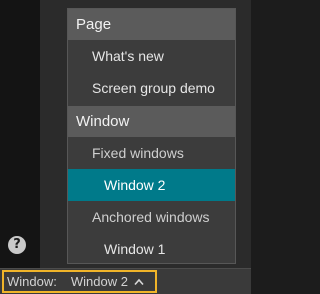 The width and height of the screenshot is (320, 294). I want to click on menu-item-window-2: Window 2, so click(151, 185).